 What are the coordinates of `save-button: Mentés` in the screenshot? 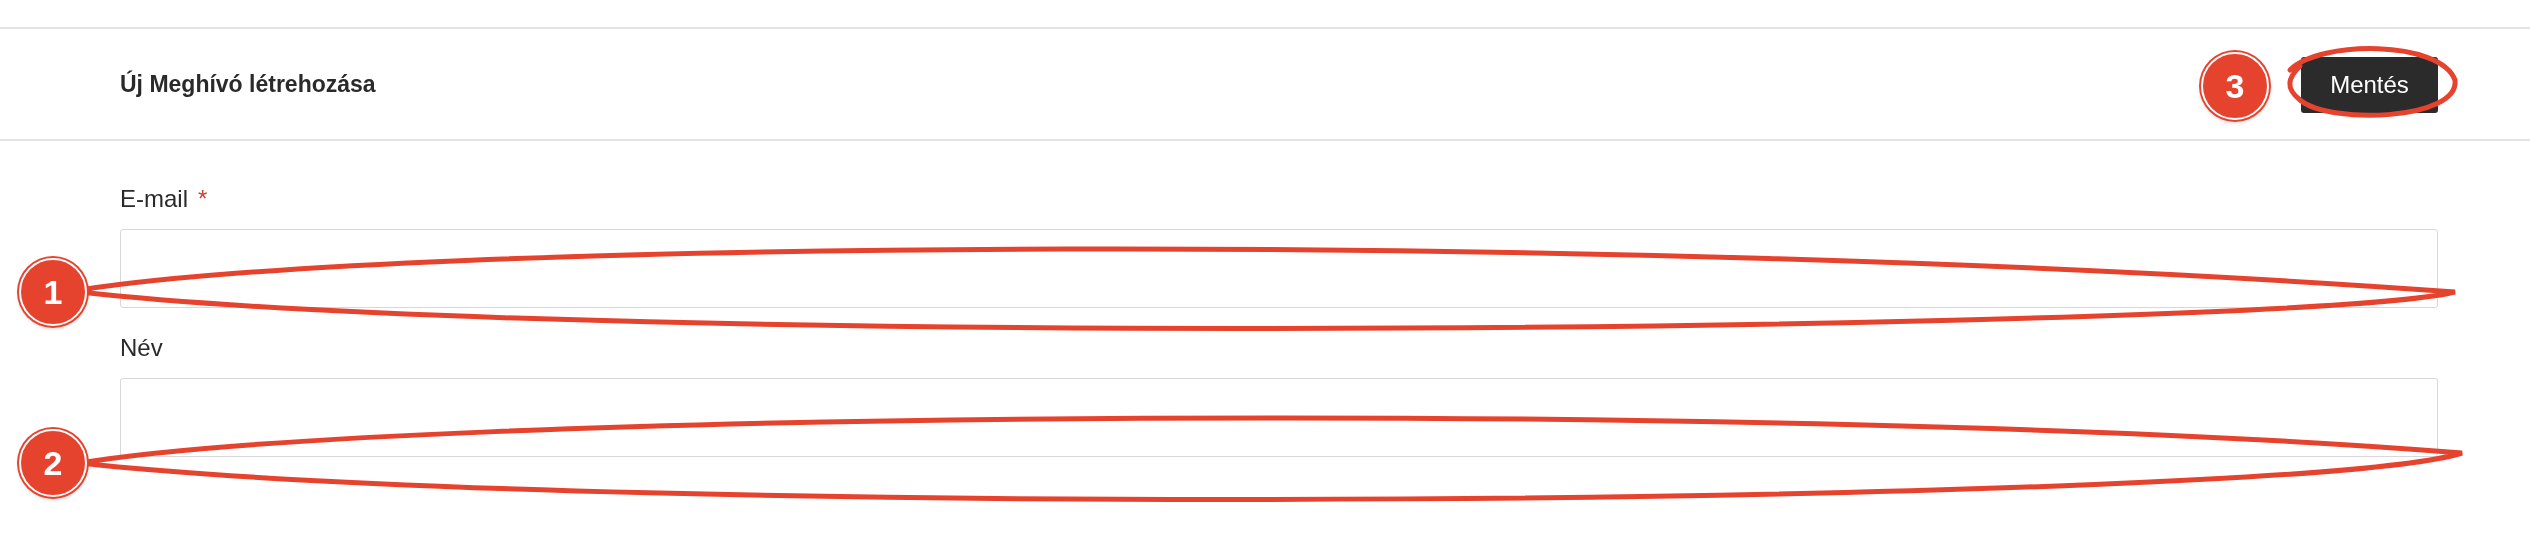 It's located at (2369, 85).